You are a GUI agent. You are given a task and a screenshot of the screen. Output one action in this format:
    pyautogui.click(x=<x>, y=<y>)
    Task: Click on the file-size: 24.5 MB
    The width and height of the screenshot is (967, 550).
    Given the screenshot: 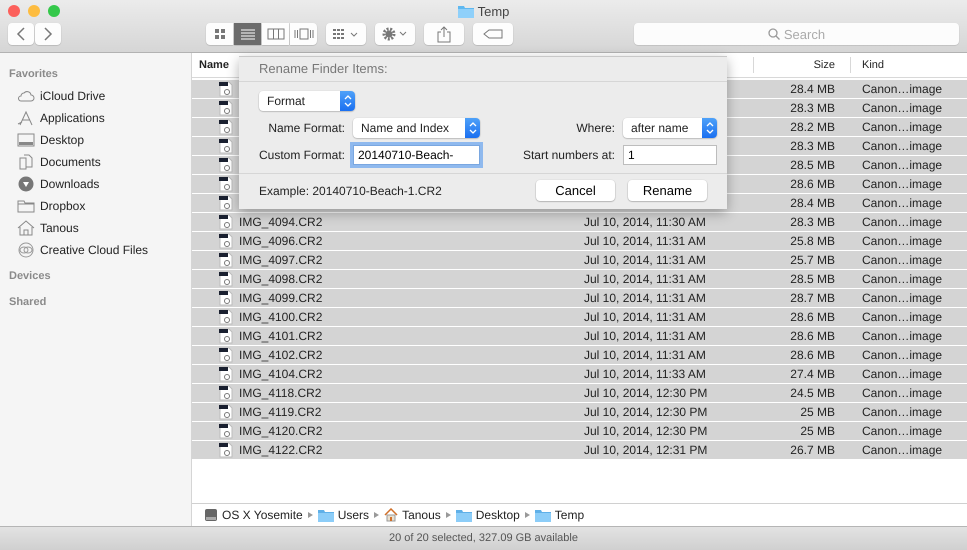 What is the action you would take?
    pyautogui.click(x=812, y=393)
    